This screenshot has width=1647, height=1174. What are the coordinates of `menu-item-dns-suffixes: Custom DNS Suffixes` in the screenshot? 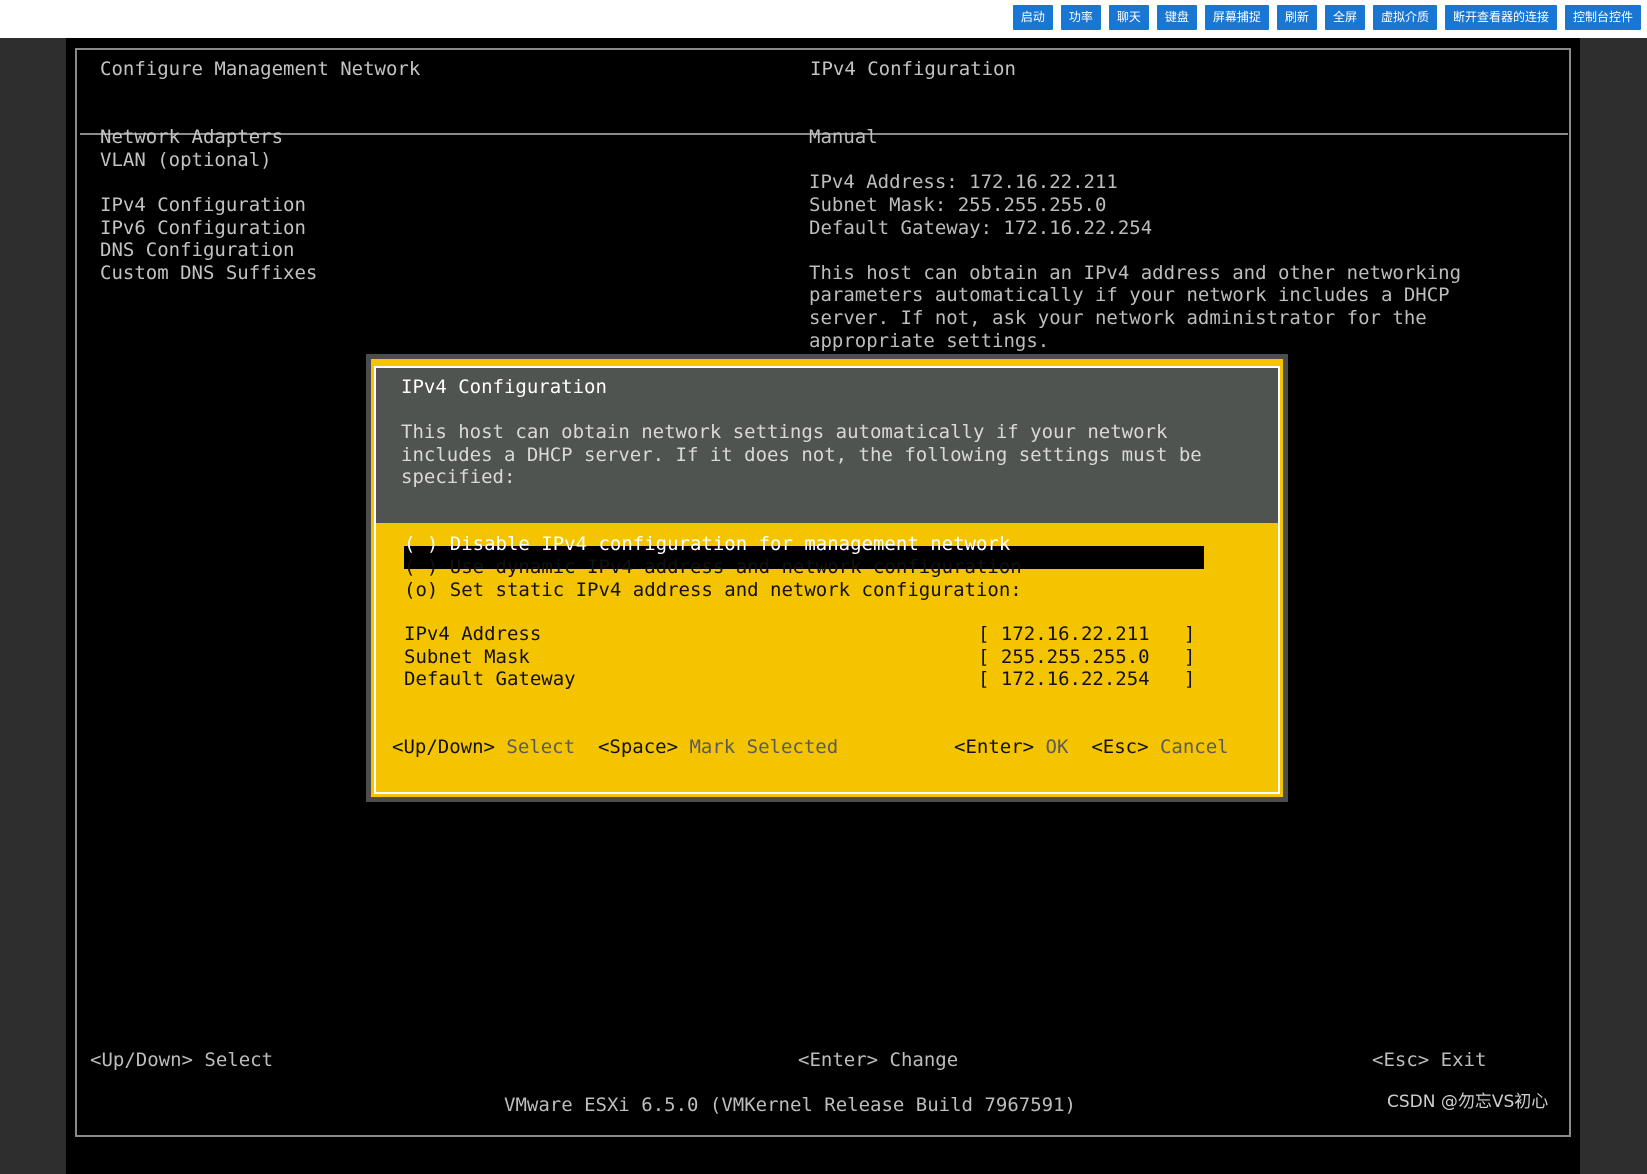 It's located at (208, 273).